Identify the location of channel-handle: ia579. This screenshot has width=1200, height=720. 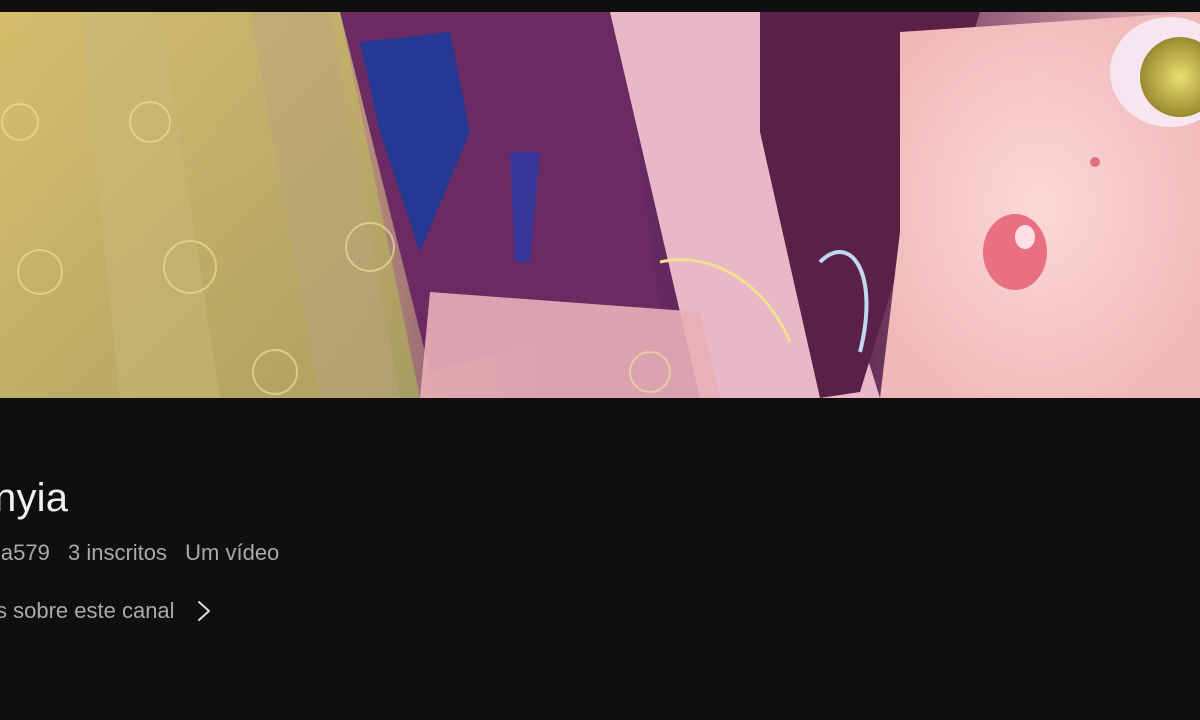
(25, 552).